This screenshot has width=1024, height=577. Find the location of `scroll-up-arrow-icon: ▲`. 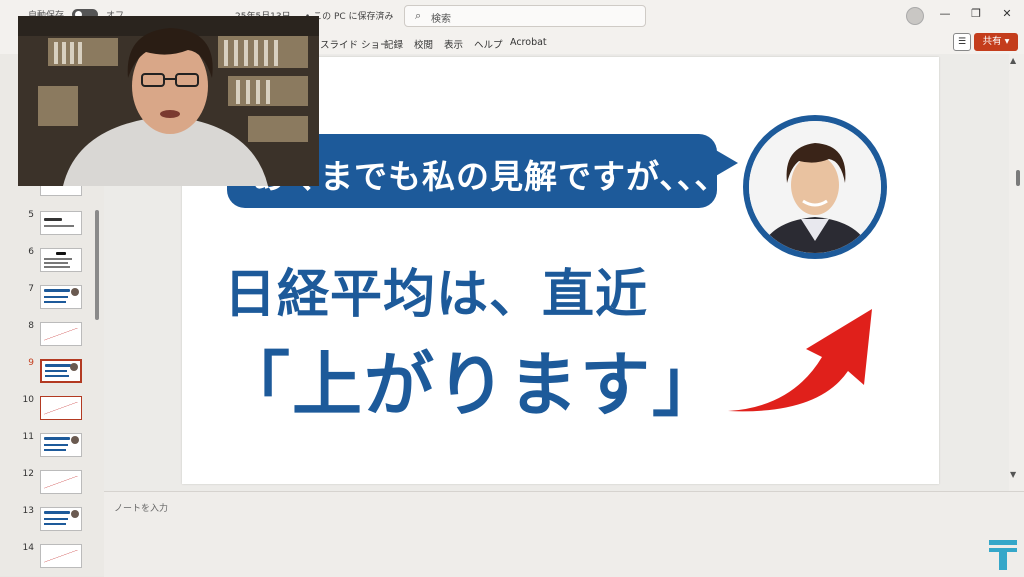

scroll-up-arrow-icon: ▲ is located at coordinates (1013, 60).